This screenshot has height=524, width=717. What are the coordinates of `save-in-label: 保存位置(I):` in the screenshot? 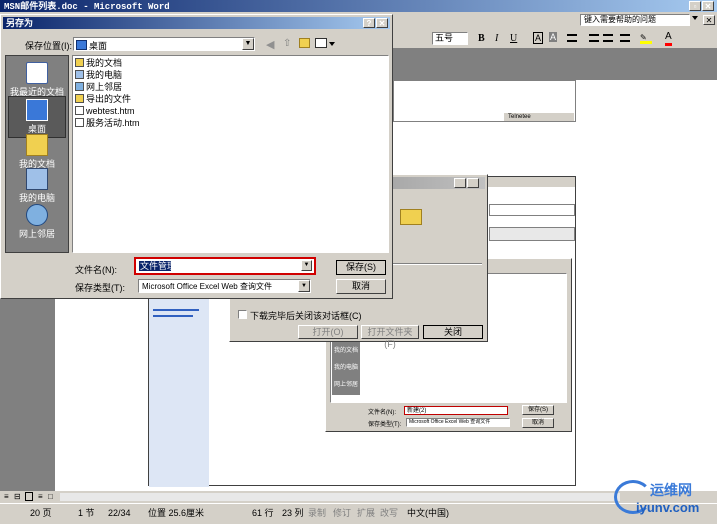 It's located at (48, 46).